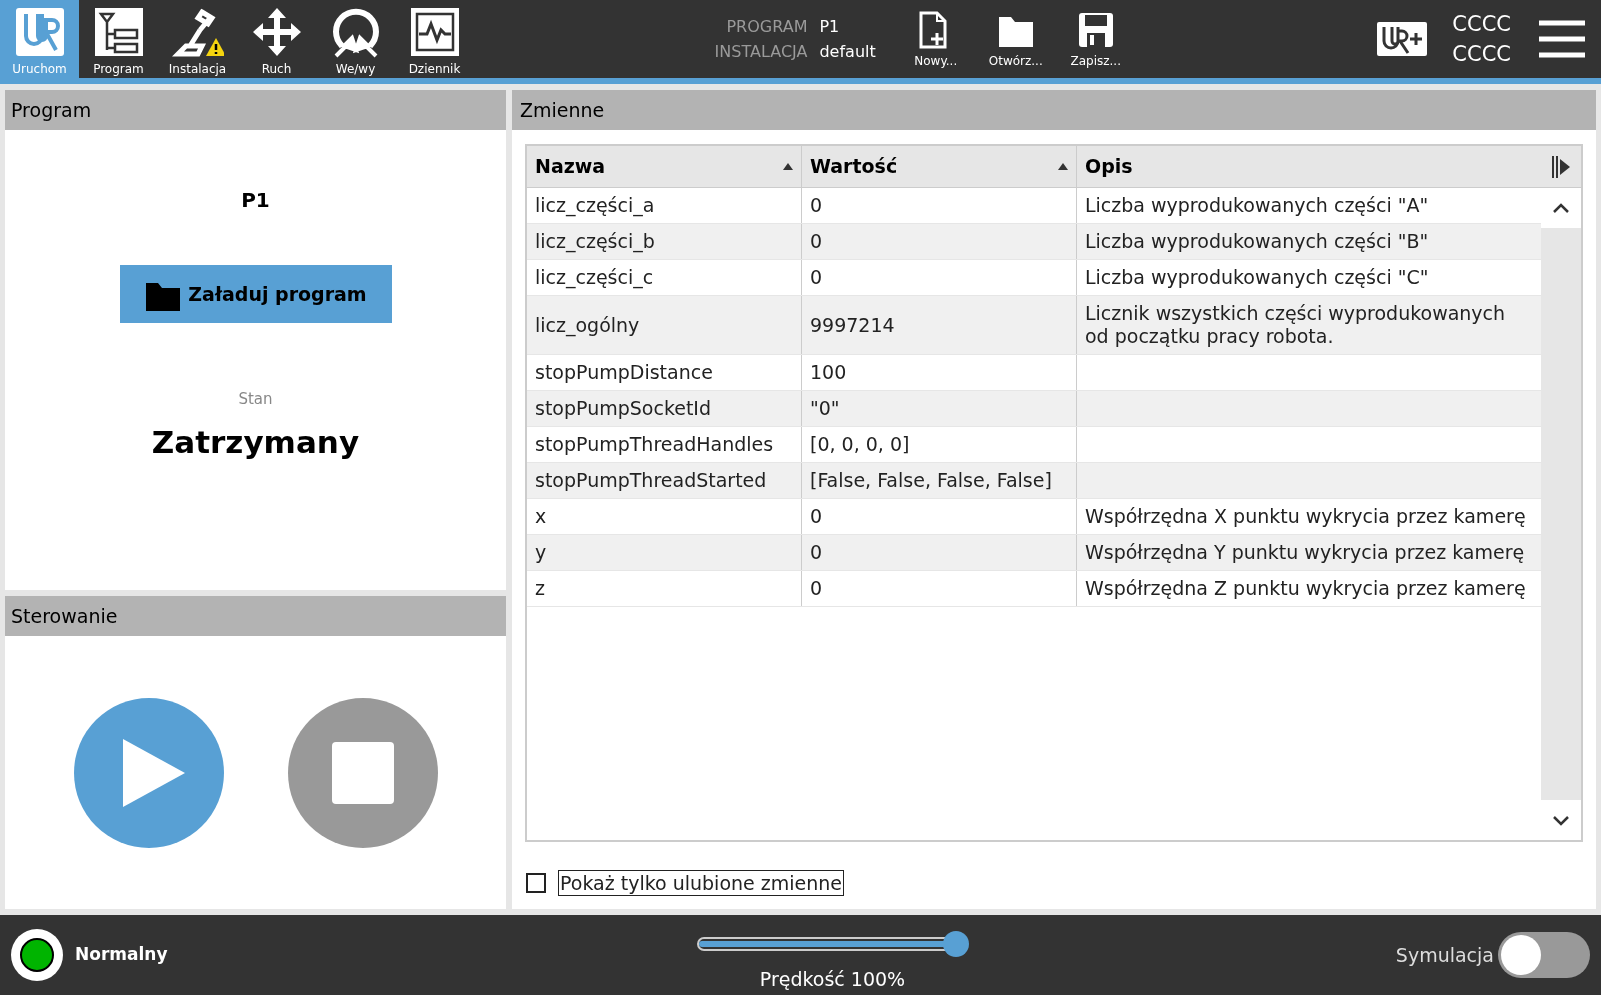 The width and height of the screenshot is (1601, 995). Describe the element at coordinates (651, 480) in the screenshot. I see `table-cell: stopPumpThreadStarted` at that location.